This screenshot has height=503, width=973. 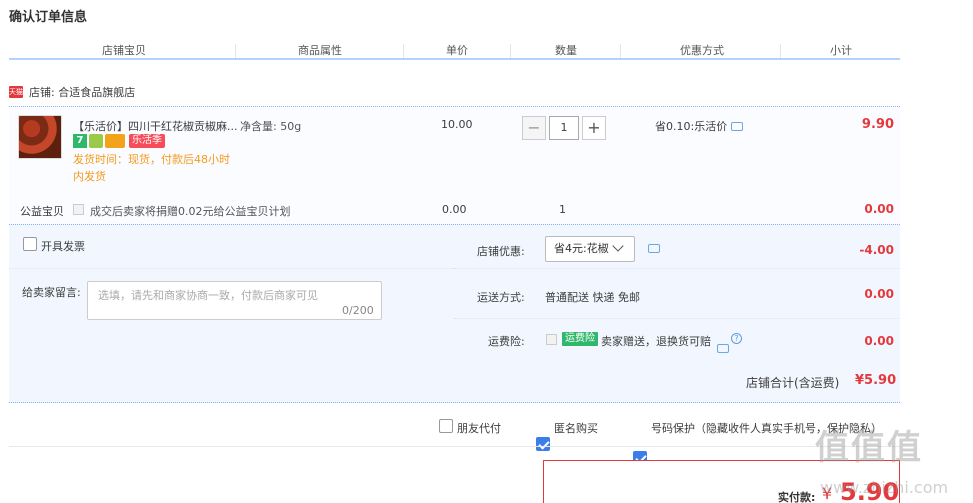 What do you see at coordinates (40, 137) in the screenshot?
I see `product-thumbnail` at bounding box center [40, 137].